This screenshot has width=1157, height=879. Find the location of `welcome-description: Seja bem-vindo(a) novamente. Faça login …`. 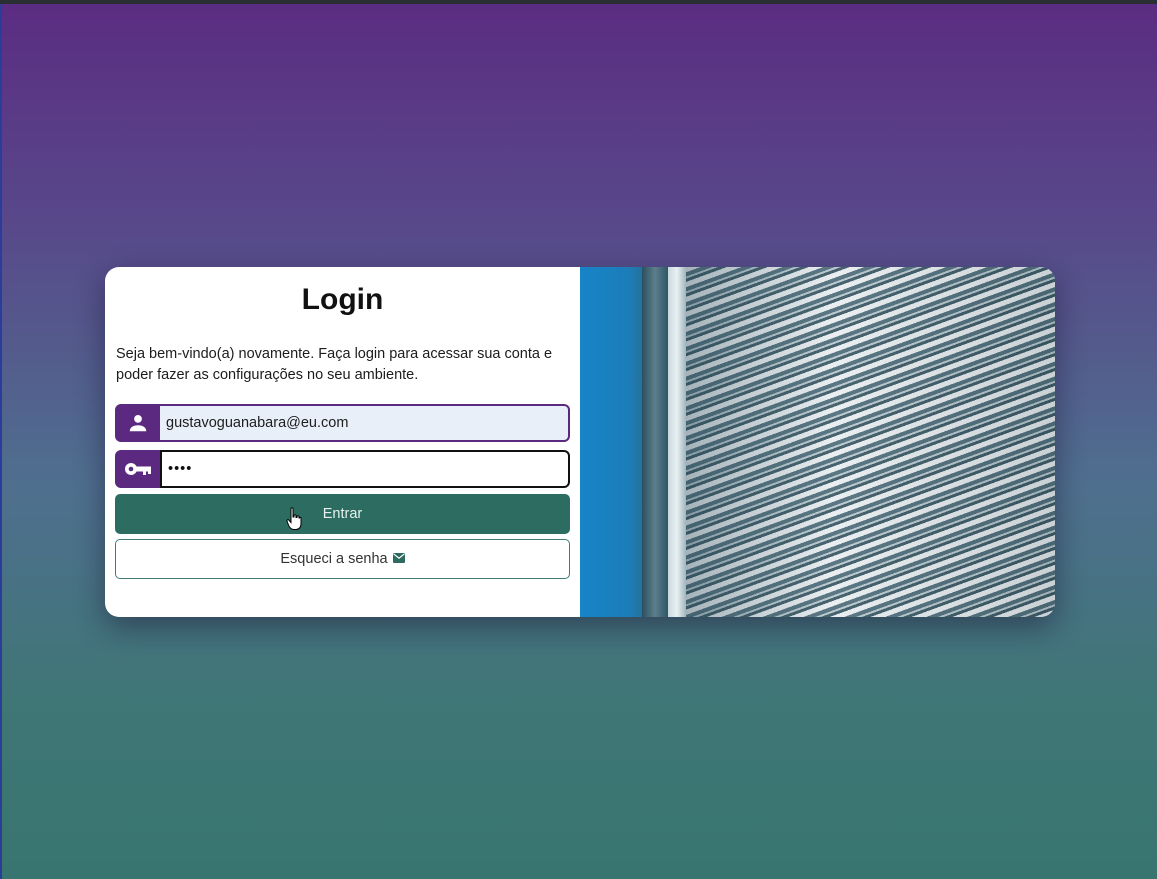

welcome-description: Seja bem-vindo(a) novamente. Faça login … is located at coordinates (334, 364).